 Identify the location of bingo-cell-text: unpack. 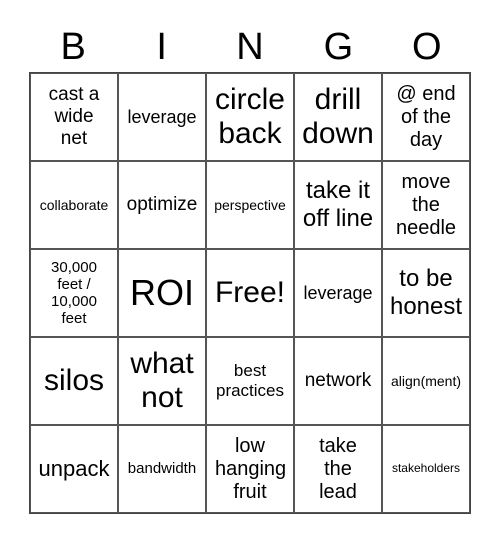
(74, 469).